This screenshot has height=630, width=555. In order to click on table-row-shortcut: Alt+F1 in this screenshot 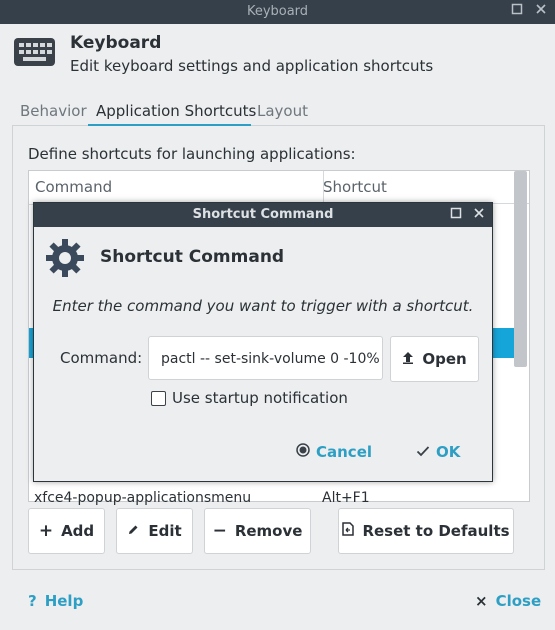, I will do `click(346, 498)`.